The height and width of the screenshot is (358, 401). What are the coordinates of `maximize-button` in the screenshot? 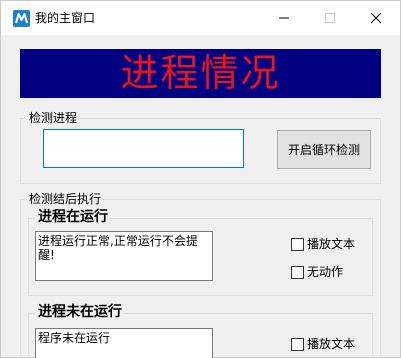 It's located at (330, 18).